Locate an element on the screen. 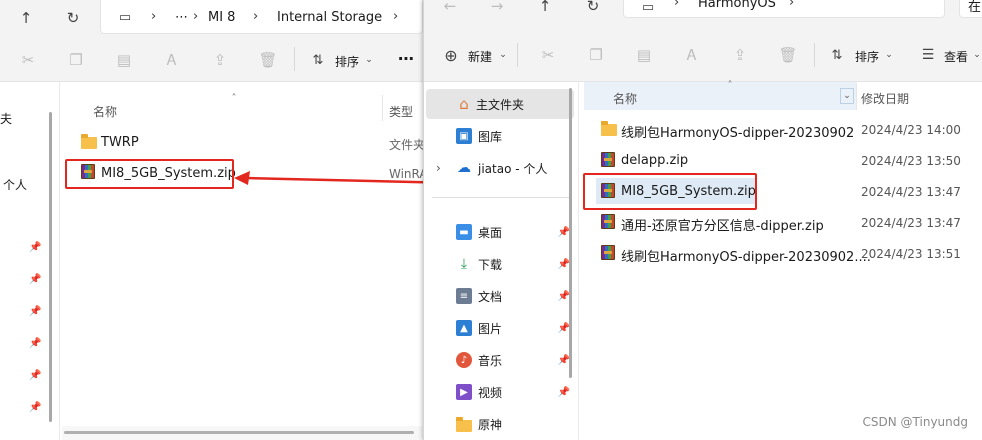  file-row: delapp.zip is located at coordinates (654, 160).